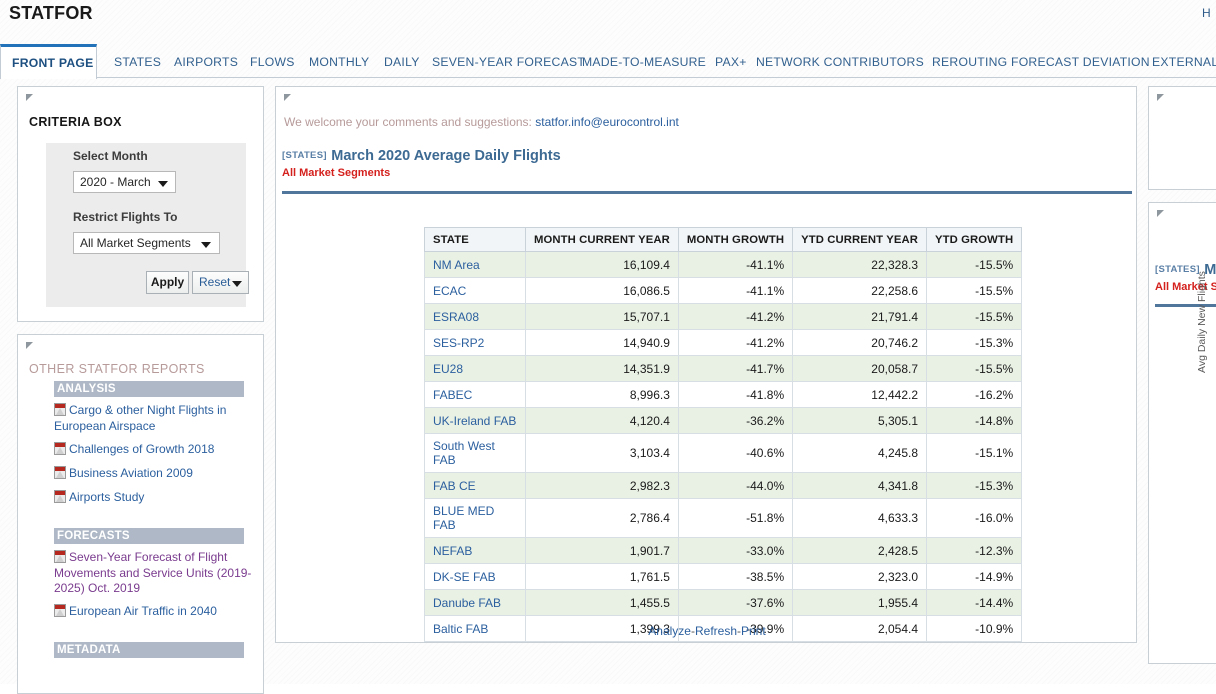 Image resolution: width=1216 pixels, height=694 pixels. Describe the element at coordinates (1075, 61) in the screenshot. I see `tab-forecast-deviation: FORECAST DEVIATION` at that location.